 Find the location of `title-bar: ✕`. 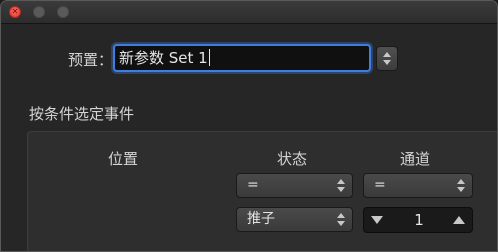

title-bar: ✕ is located at coordinates (249, 12).